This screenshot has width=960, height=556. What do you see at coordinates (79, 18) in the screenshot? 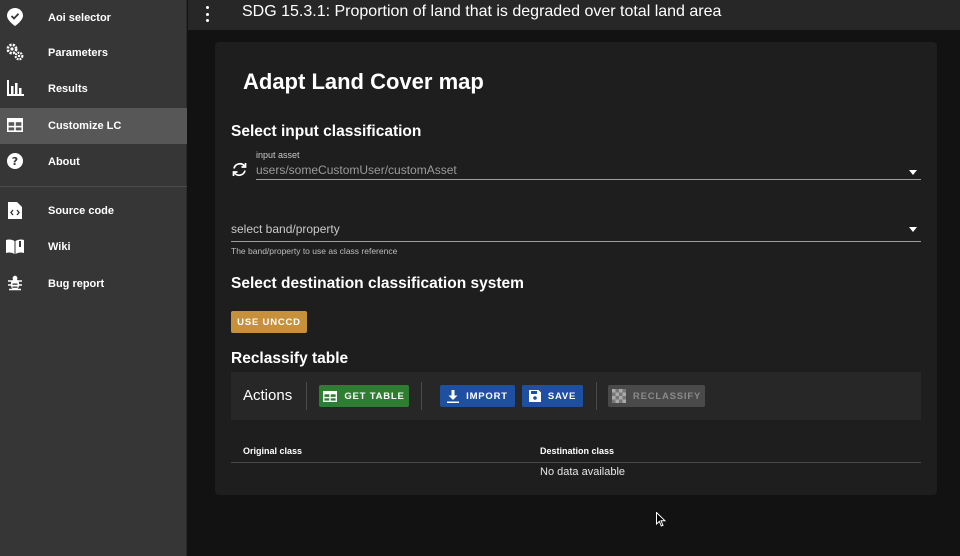
I see `sidebar-item-label: Aoi selector` at bounding box center [79, 18].